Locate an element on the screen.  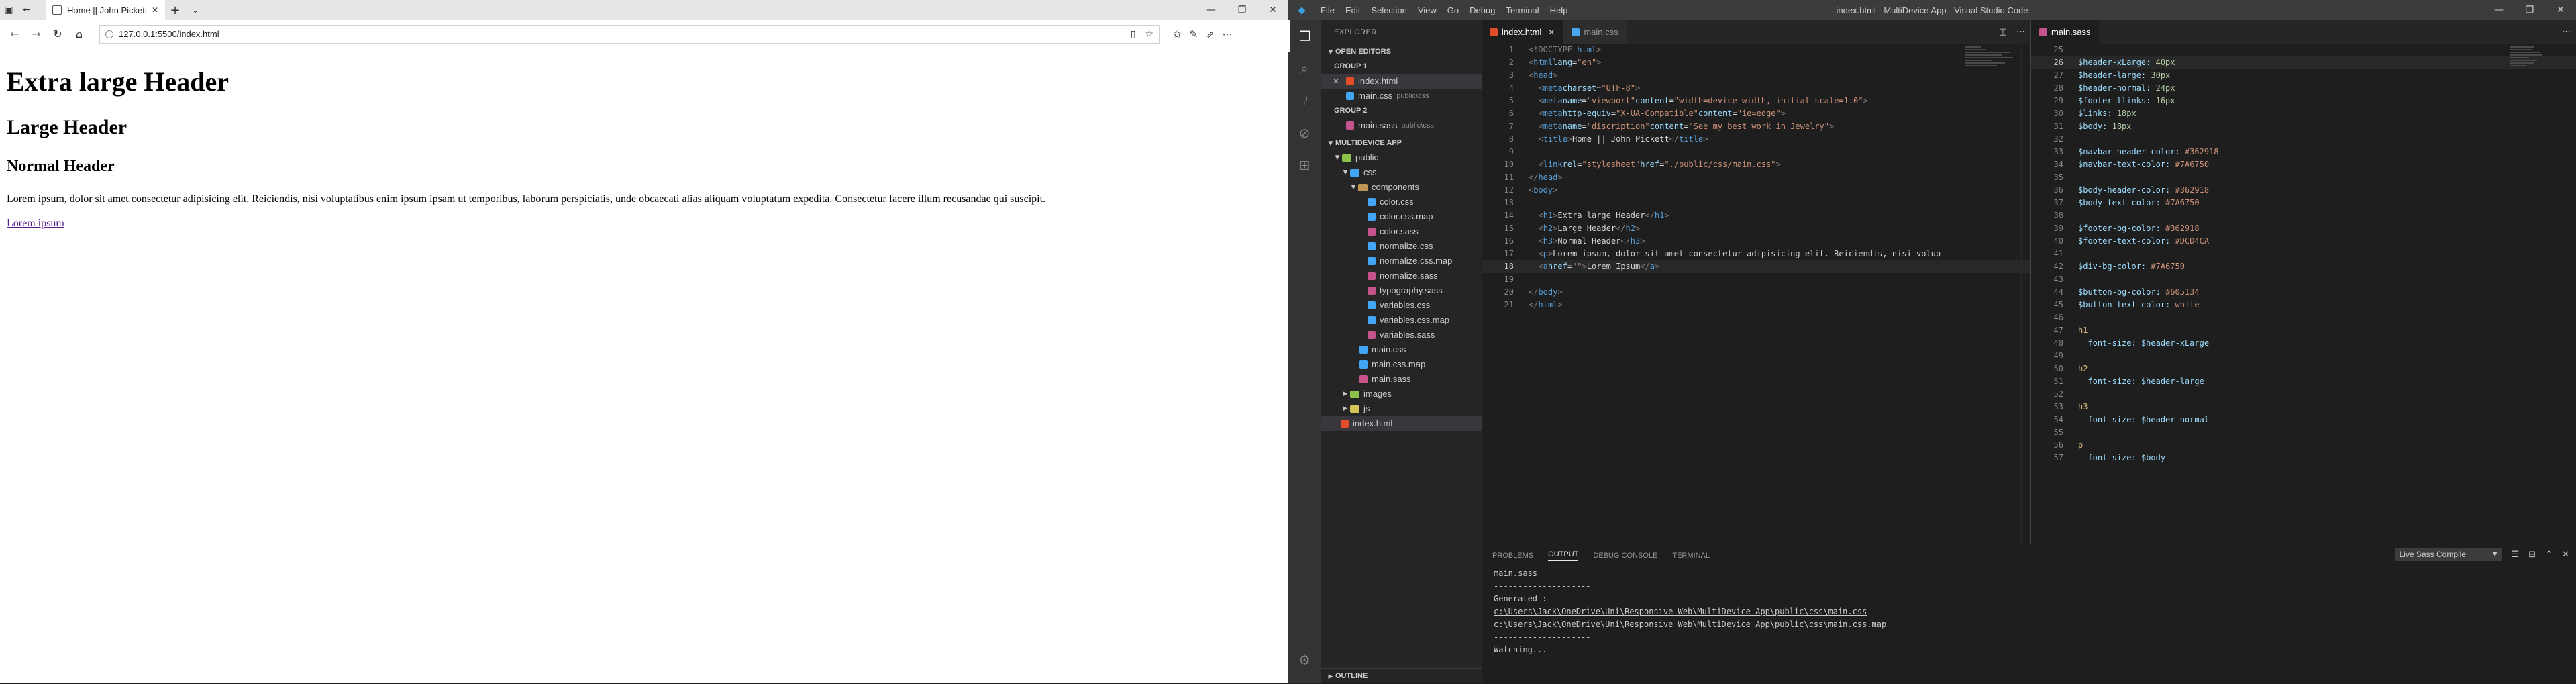
panel-tab-problems: PROBLEMS is located at coordinates (1512, 556).